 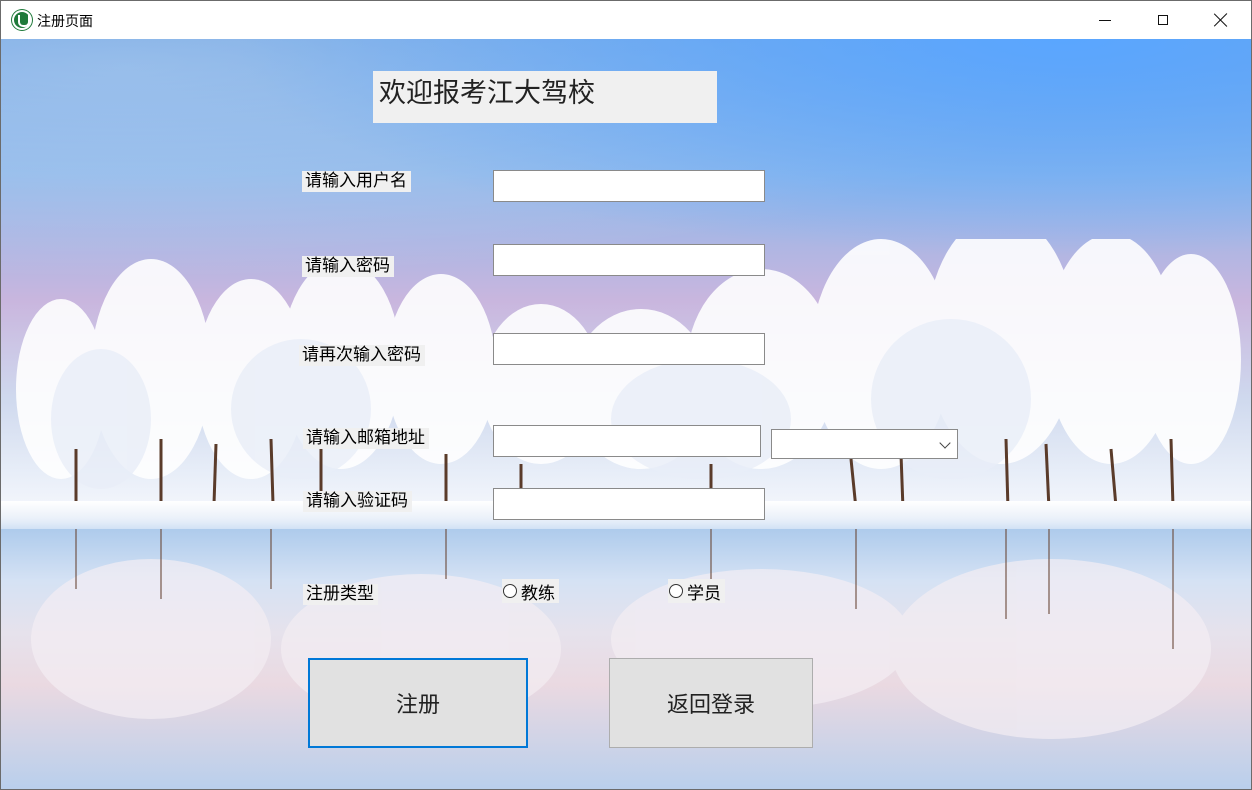 I want to click on username-label: 请输入用户名, so click(x=356, y=181).